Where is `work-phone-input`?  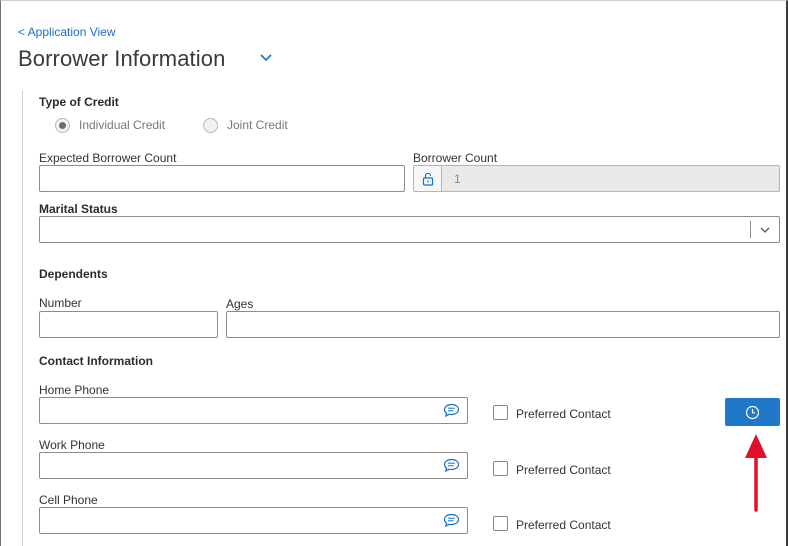 work-phone-input is located at coordinates (253, 465).